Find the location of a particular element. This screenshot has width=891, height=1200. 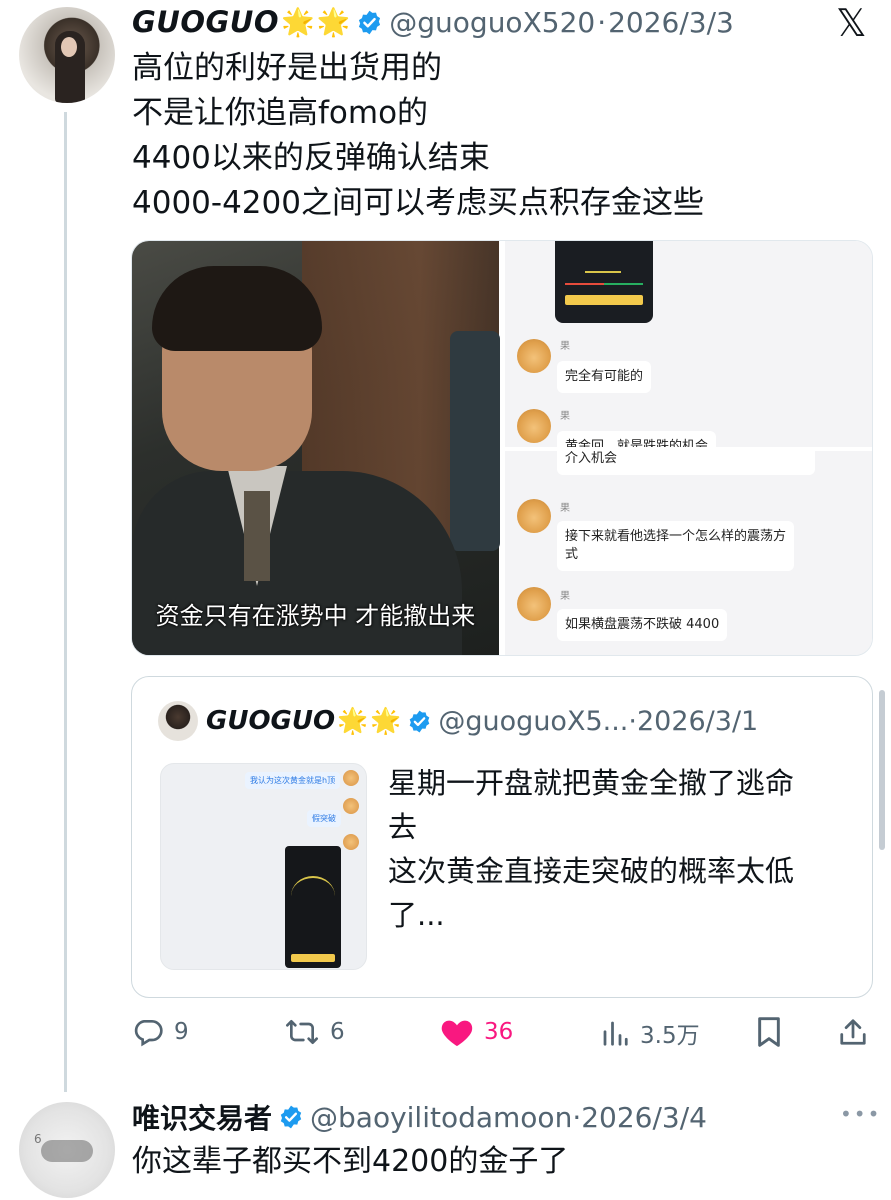

chart-screenshot is located at coordinates (604, 282).